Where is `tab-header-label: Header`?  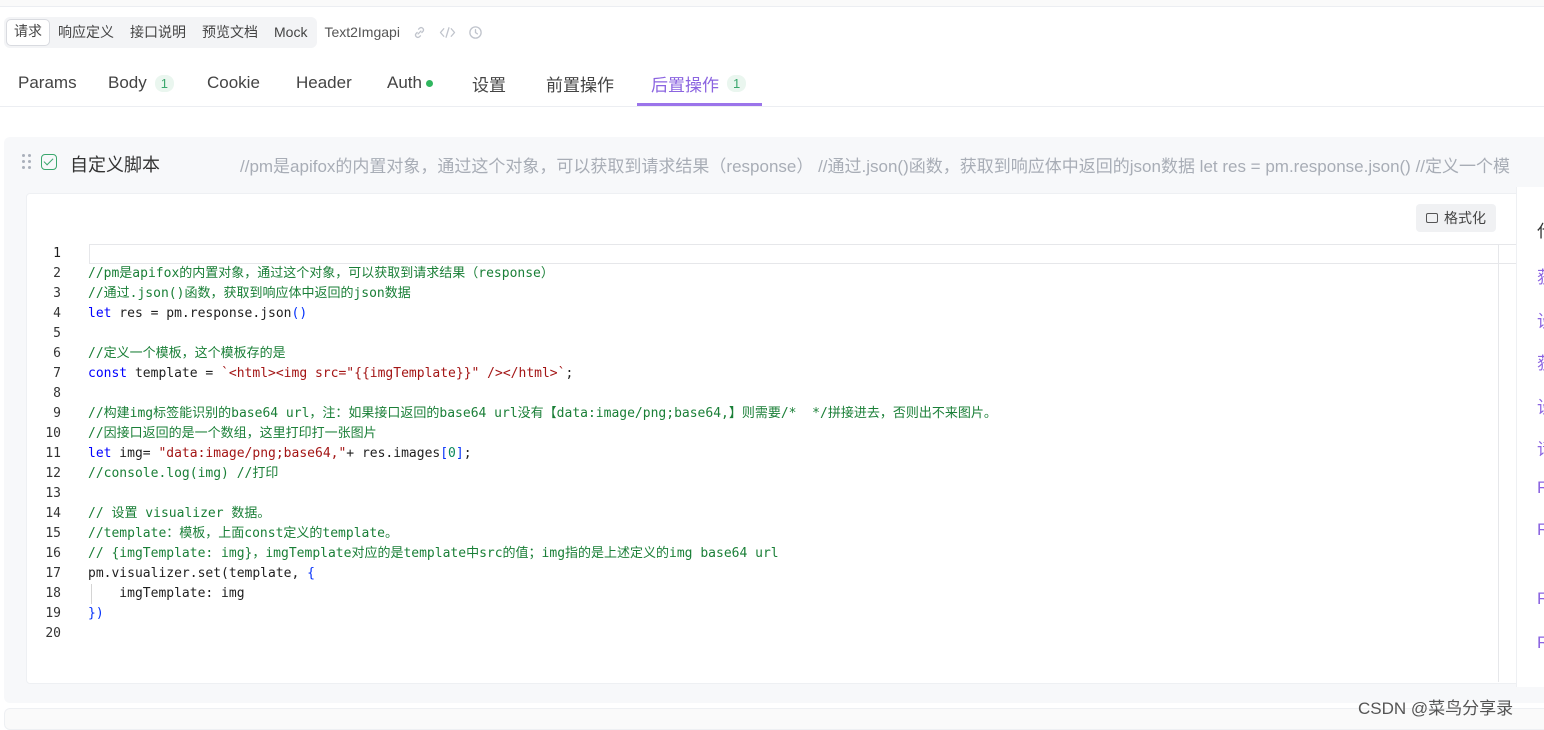 tab-header-label: Header is located at coordinates (324, 82).